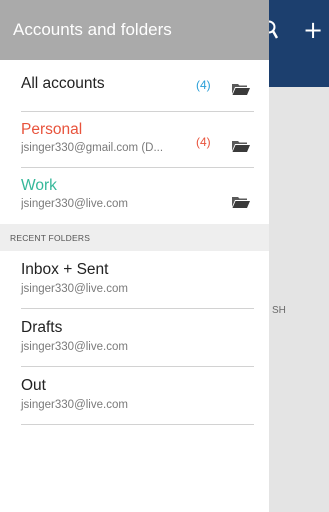 The image size is (329, 512). What do you see at coordinates (63, 83) in the screenshot?
I see `account-name: All accounts` at bounding box center [63, 83].